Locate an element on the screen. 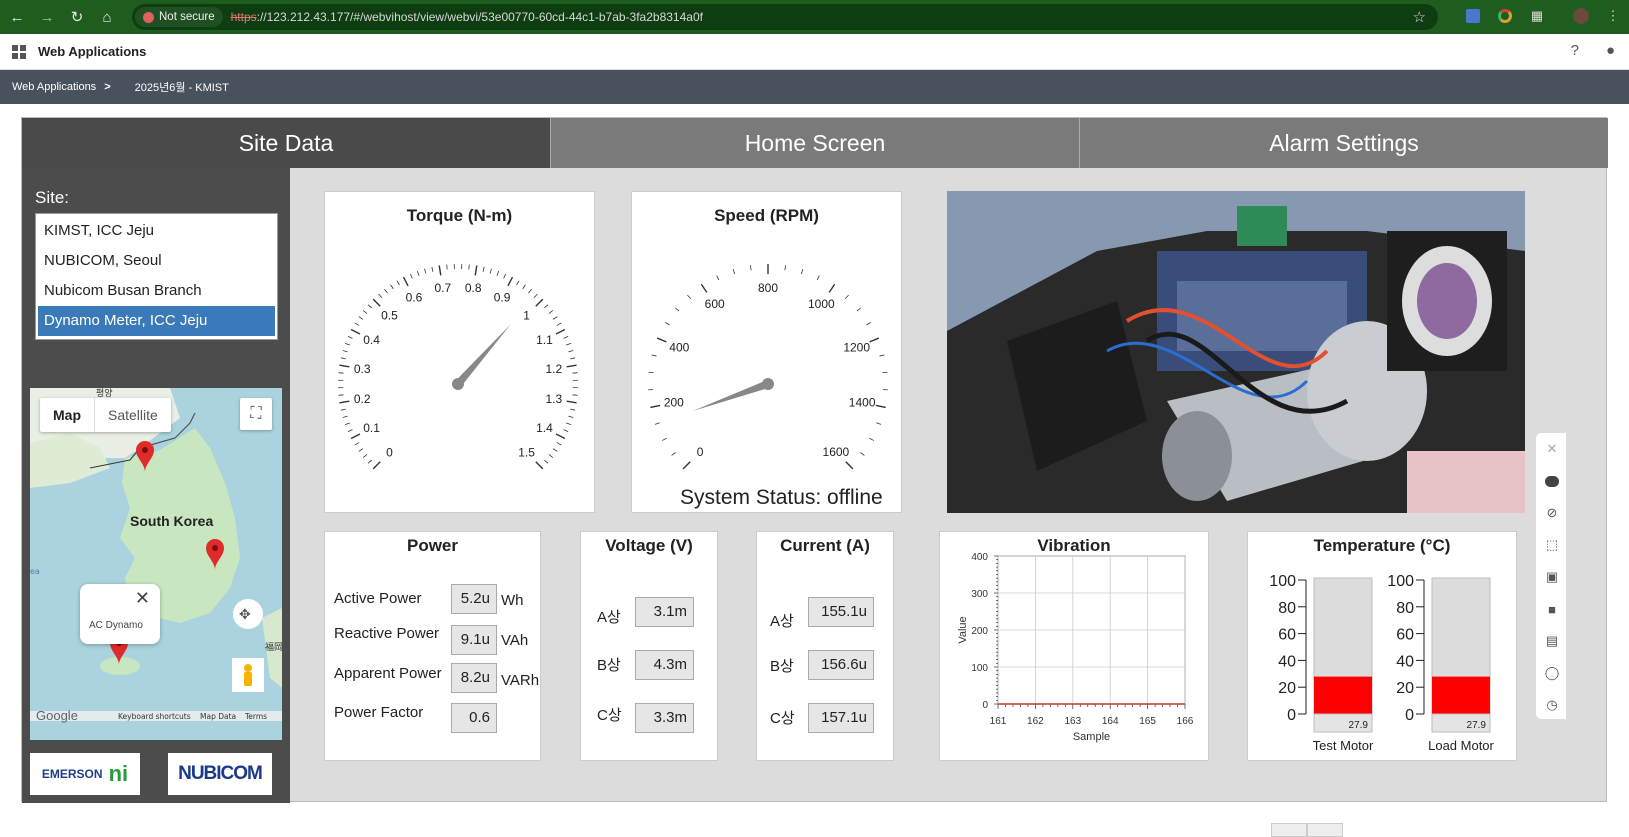 Image resolution: width=1629 pixels, height=837 pixels. notification-off-icon: ⊘ is located at coordinates (1552, 513).